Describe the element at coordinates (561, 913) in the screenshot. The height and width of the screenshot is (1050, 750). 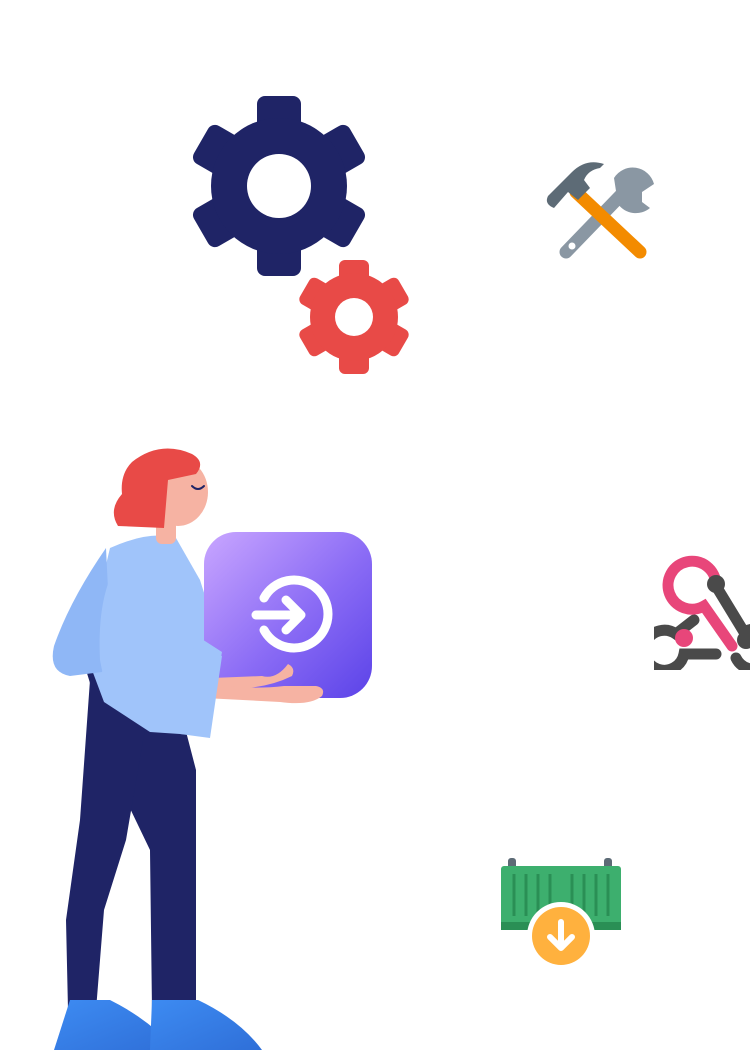
I see `container-download-icon` at that location.